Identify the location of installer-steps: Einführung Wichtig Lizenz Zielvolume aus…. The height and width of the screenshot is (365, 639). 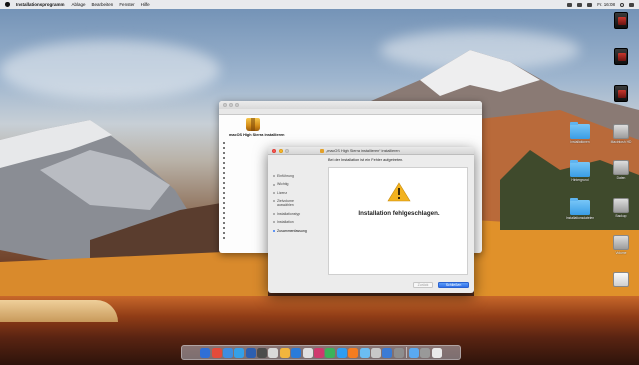
(290, 203).